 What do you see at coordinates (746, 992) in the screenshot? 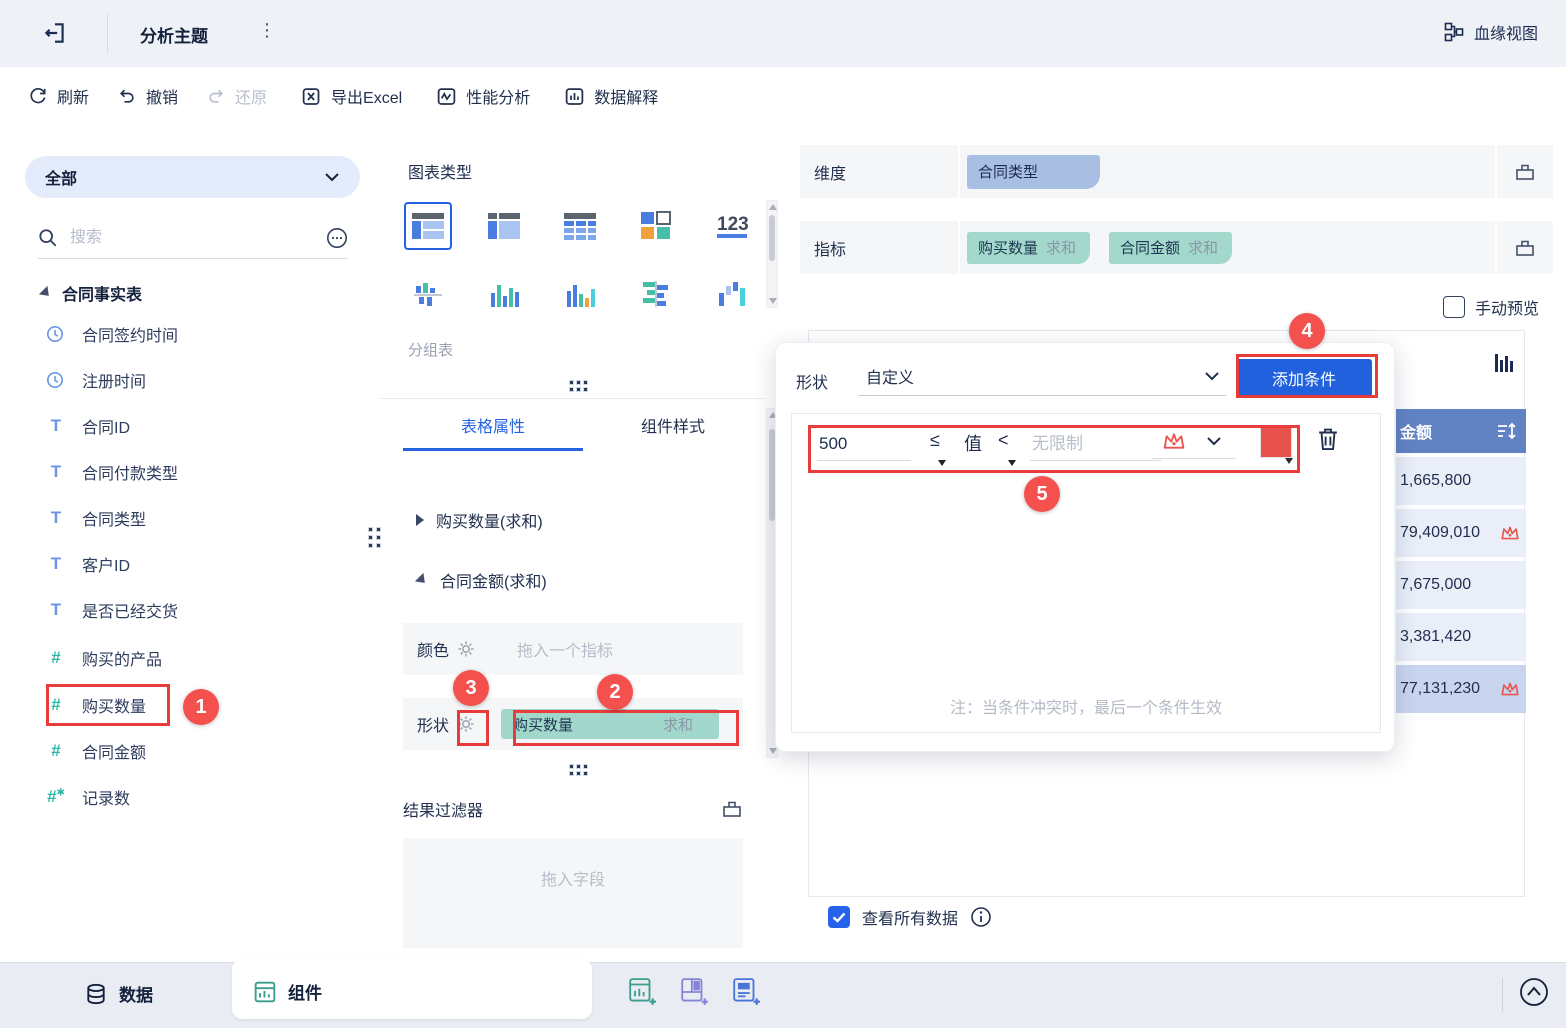
I see `add-doc-component-icon` at bounding box center [746, 992].